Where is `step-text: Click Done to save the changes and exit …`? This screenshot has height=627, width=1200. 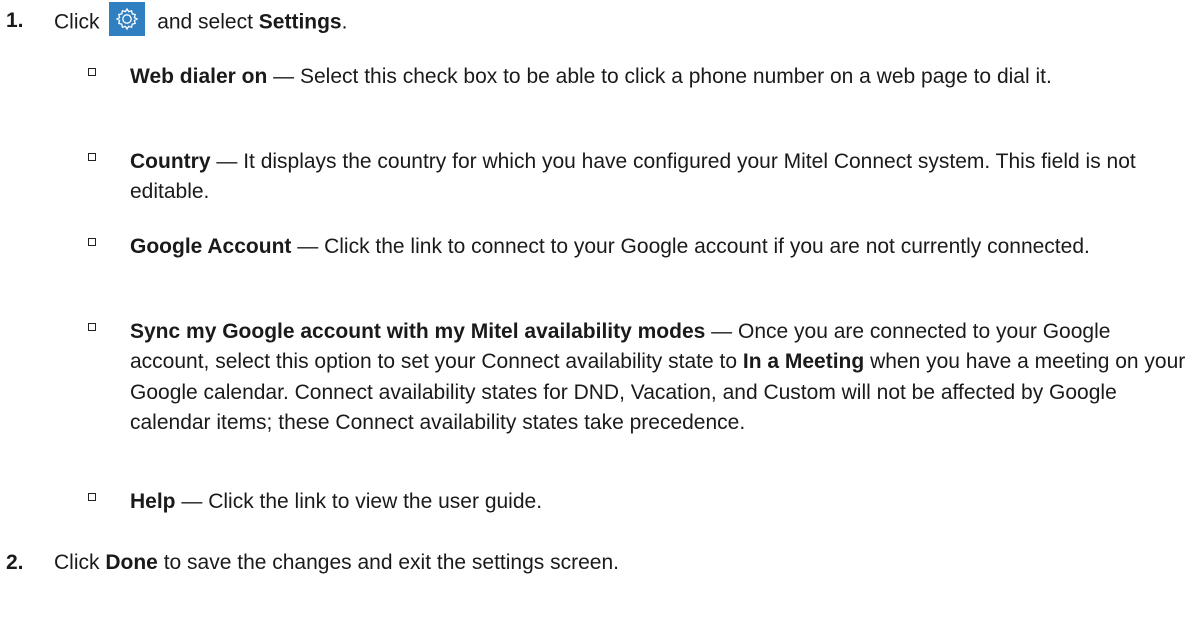 step-text: Click Done to save the changes and exit … is located at coordinates (624, 563).